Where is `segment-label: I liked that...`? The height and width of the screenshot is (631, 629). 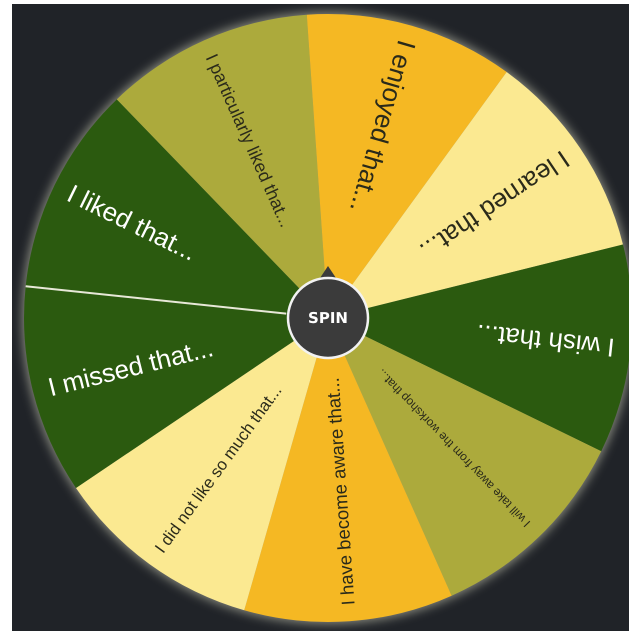
segment-label: I liked that... is located at coordinates (132, 222).